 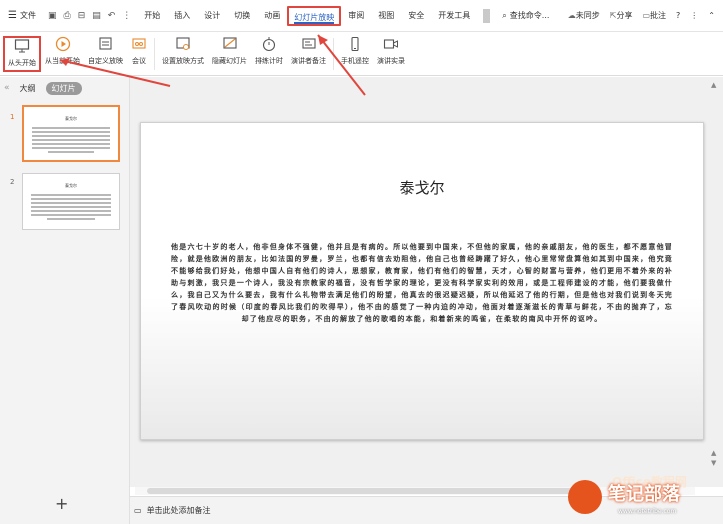 What do you see at coordinates (272, 16) in the screenshot?
I see `tab-animation: 动画` at bounding box center [272, 16].